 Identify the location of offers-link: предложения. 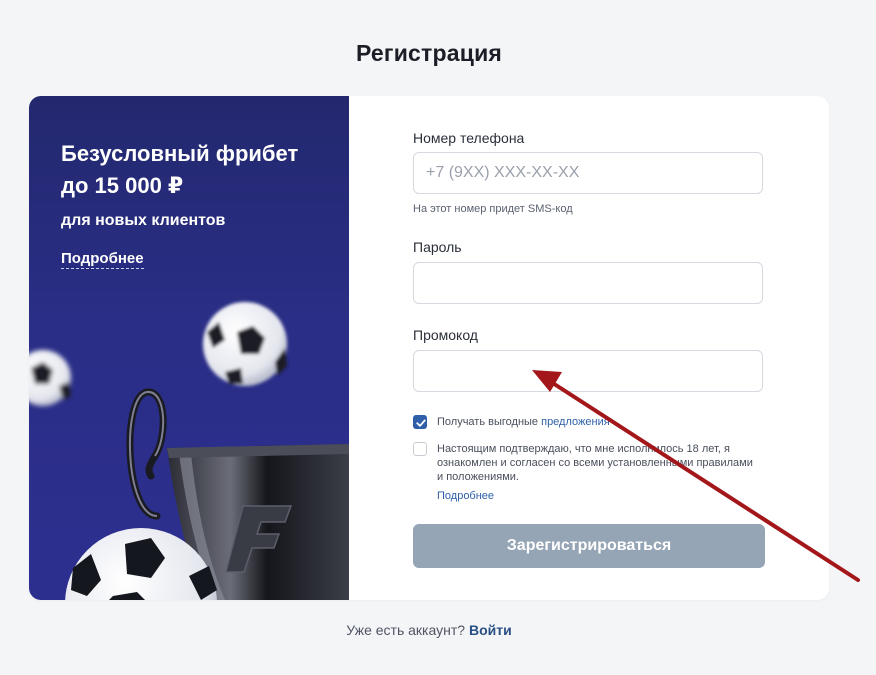
(575, 422).